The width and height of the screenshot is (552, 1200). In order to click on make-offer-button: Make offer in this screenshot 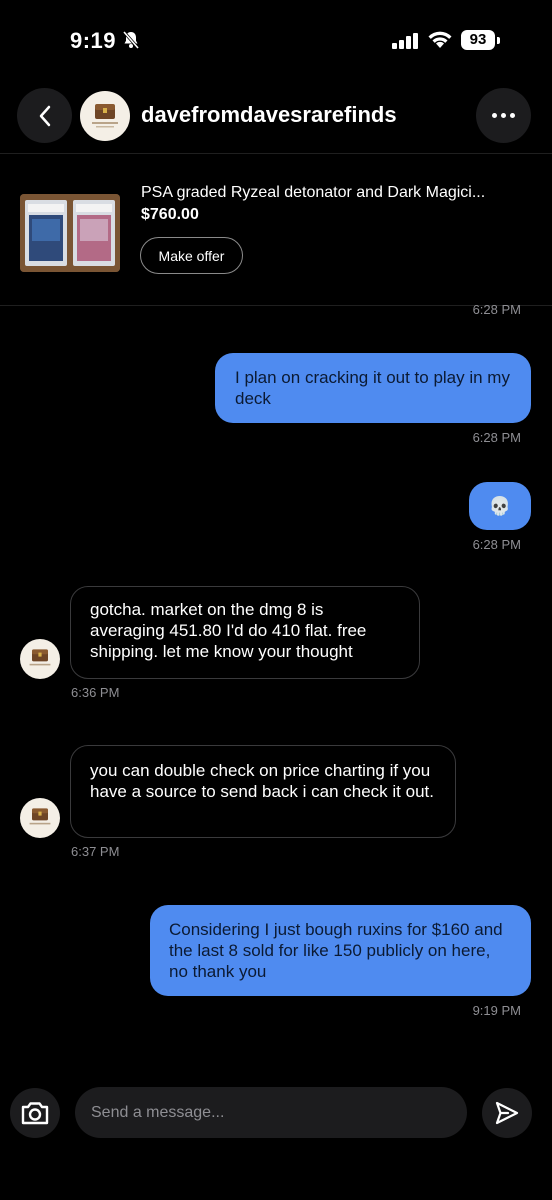, I will do `click(191, 255)`.